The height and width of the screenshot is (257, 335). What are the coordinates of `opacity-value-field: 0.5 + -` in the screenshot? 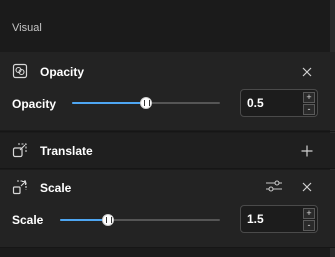 It's located at (279, 103).